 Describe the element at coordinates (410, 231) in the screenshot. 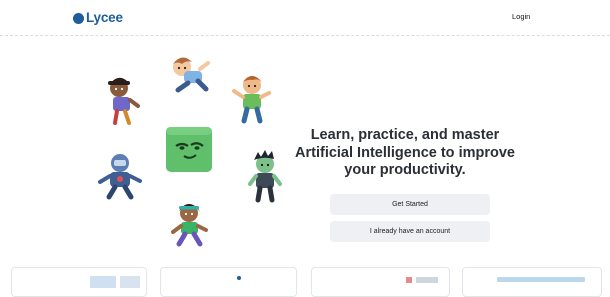

I see `have-account-button: I already have an account` at that location.